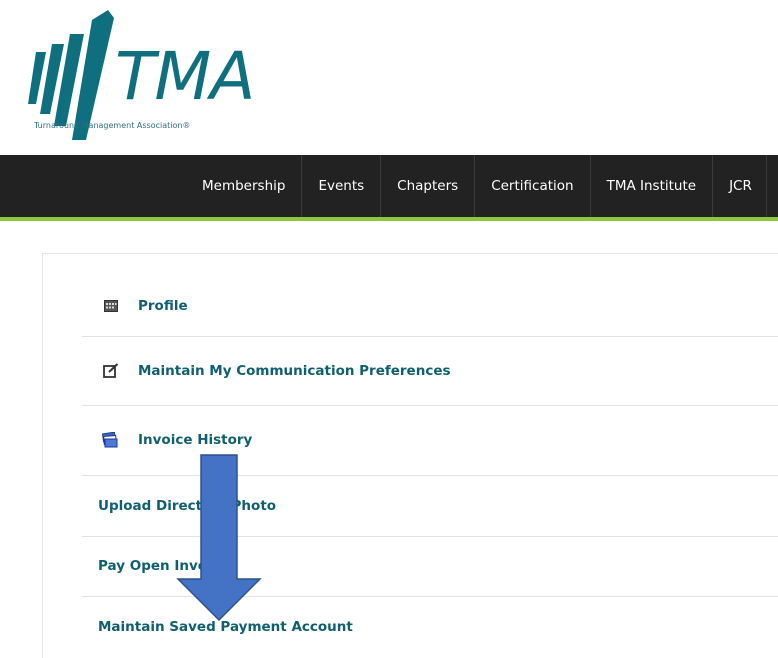 Image resolution: width=778 pixels, height=658 pixels. I want to click on menu-item-maintain-saved-payment-account: Maintain Saved Payment Account, so click(430, 627).